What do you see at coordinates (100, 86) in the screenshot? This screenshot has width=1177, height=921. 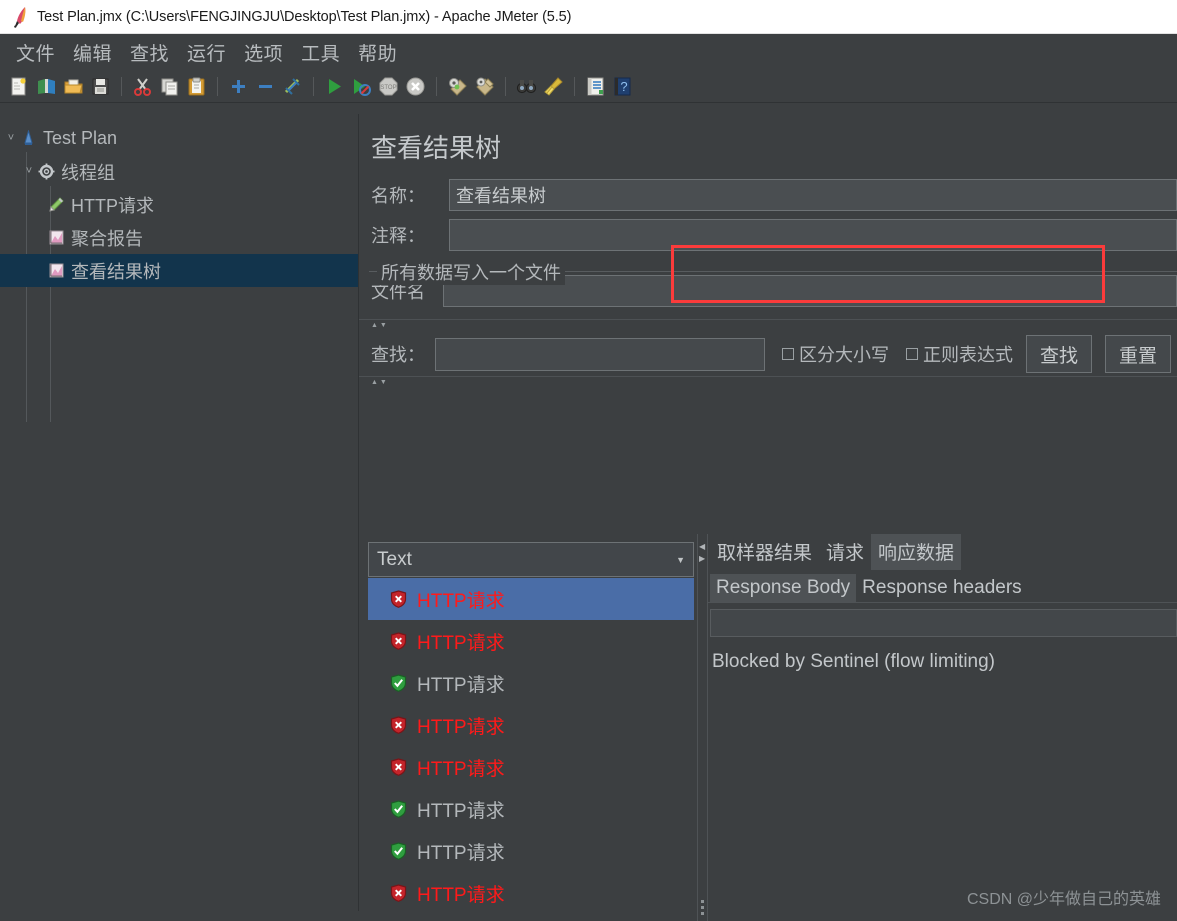 I see `save-icon` at bounding box center [100, 86].